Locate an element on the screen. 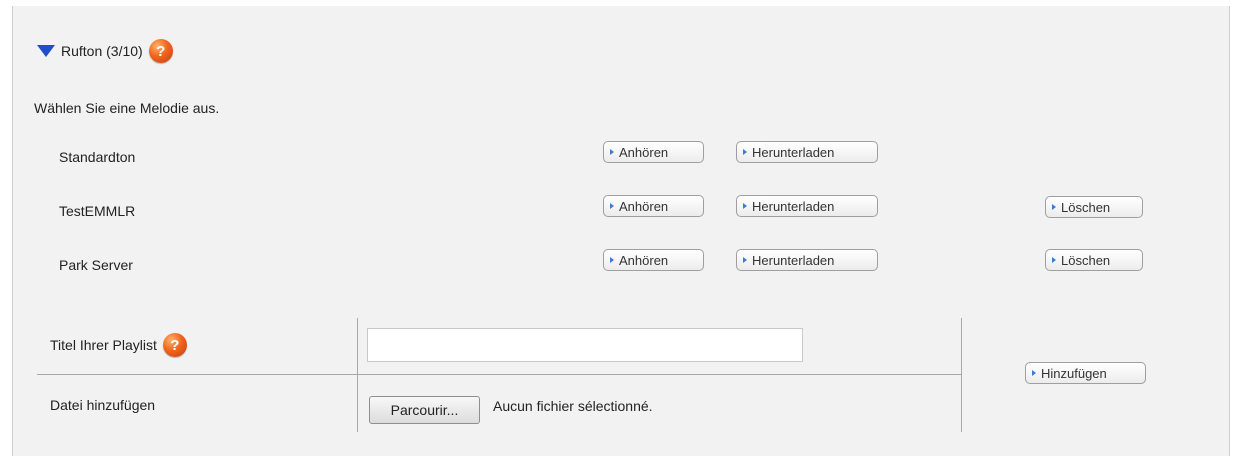  section-title: Rufton (3/10) is located at coordinates (102, 51).